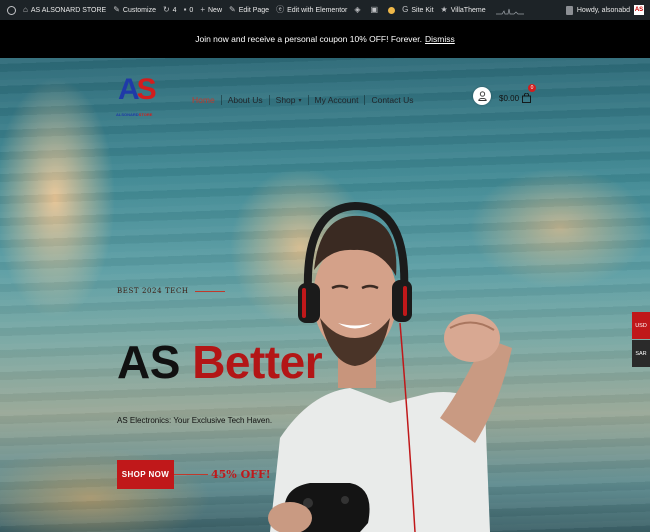 This screenshot has height=532, width=650. I want to click on plugin-menu: ▣, so click(376, 10).